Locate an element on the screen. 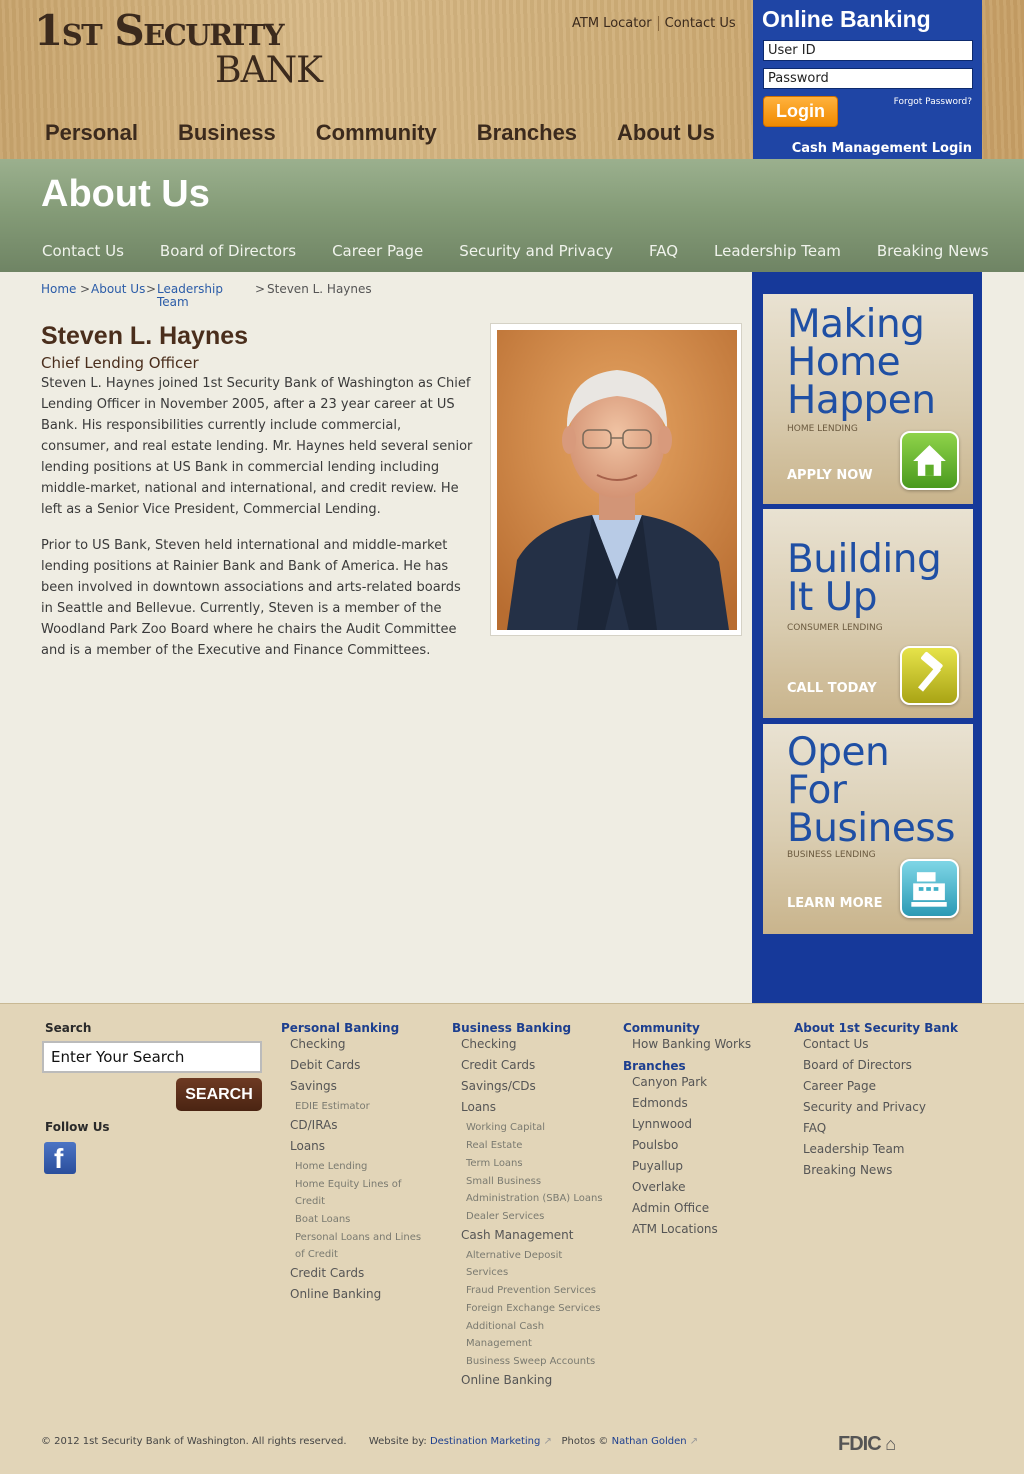 The width and height of the screenshot is (1024, 1474). footer-link: Cash Management is located at coordinates (517, 1235).